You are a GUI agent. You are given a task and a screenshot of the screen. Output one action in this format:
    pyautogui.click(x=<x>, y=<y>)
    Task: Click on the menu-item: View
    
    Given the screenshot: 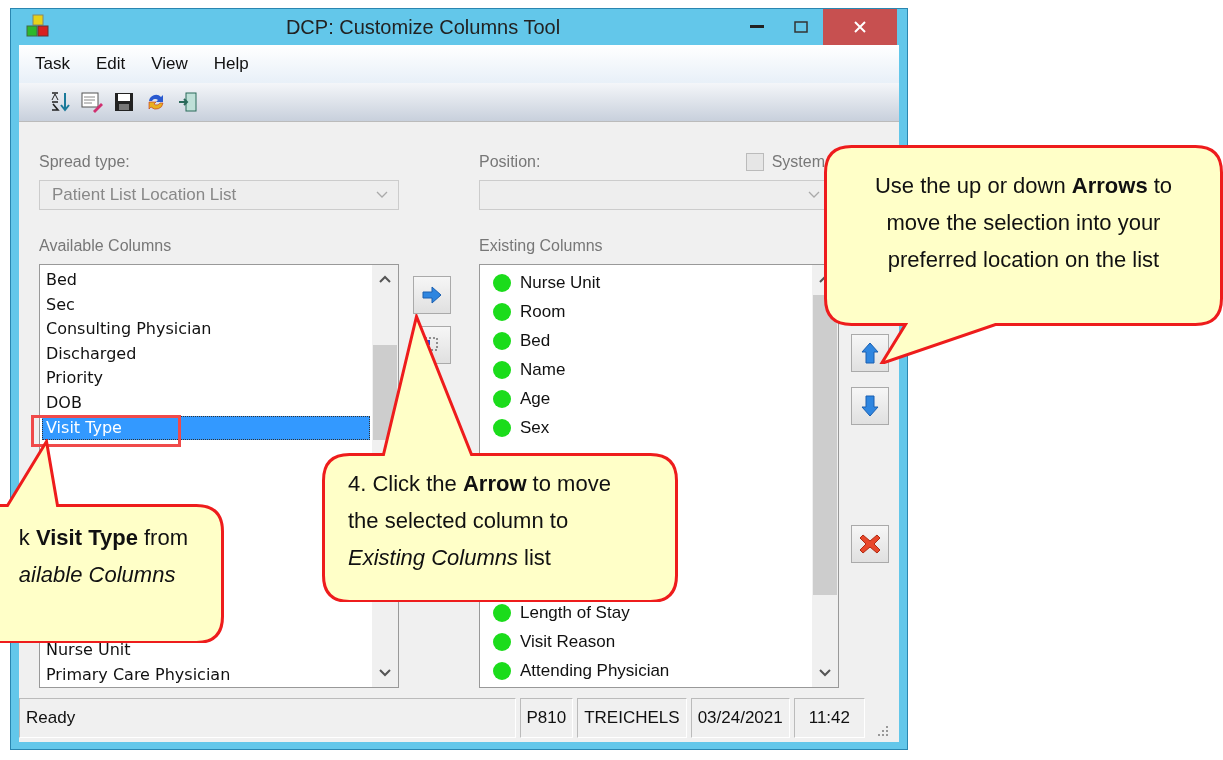 What is the action you would take?
    pyautogui.click(x=169, y=64)
    